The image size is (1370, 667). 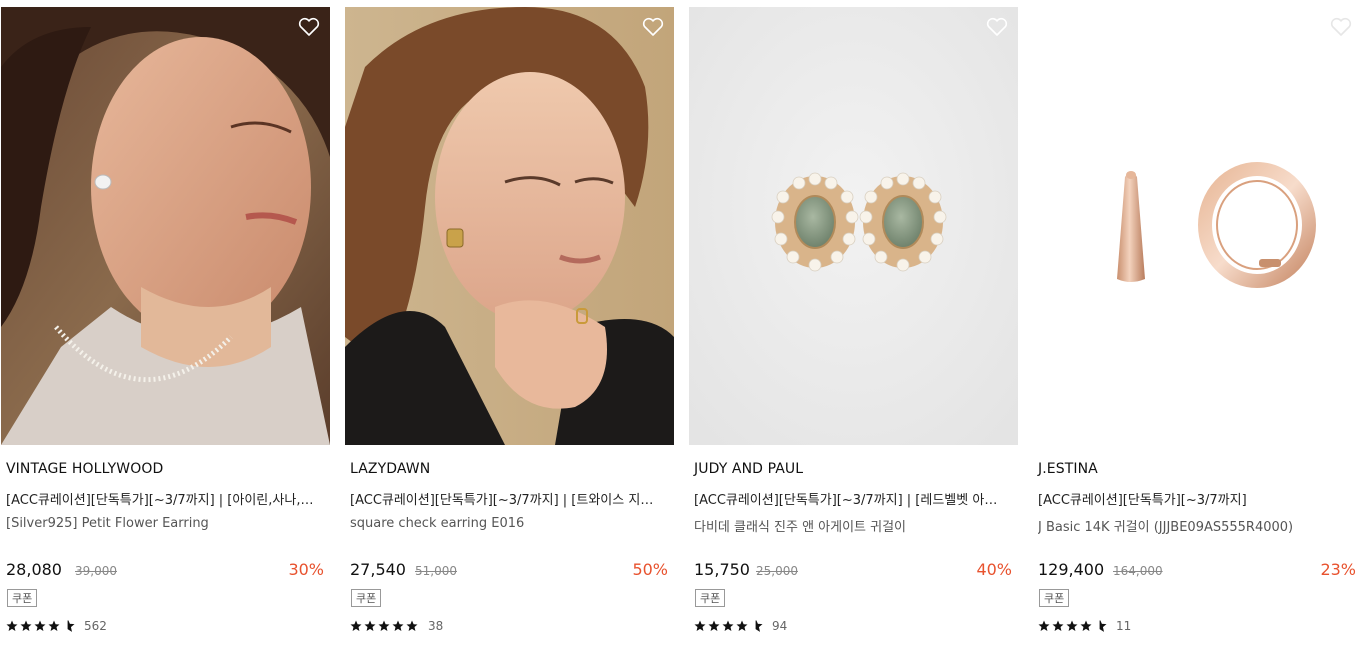 I want to click on rating: 94, so click(x=740, y=626).